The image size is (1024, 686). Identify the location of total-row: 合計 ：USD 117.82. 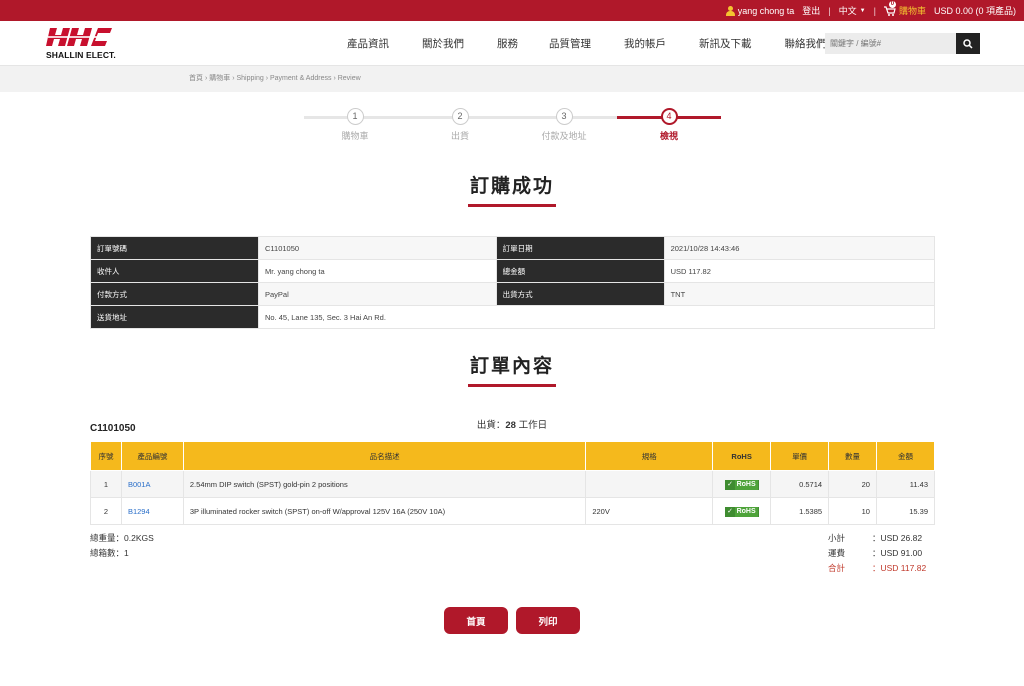
(880, 567).